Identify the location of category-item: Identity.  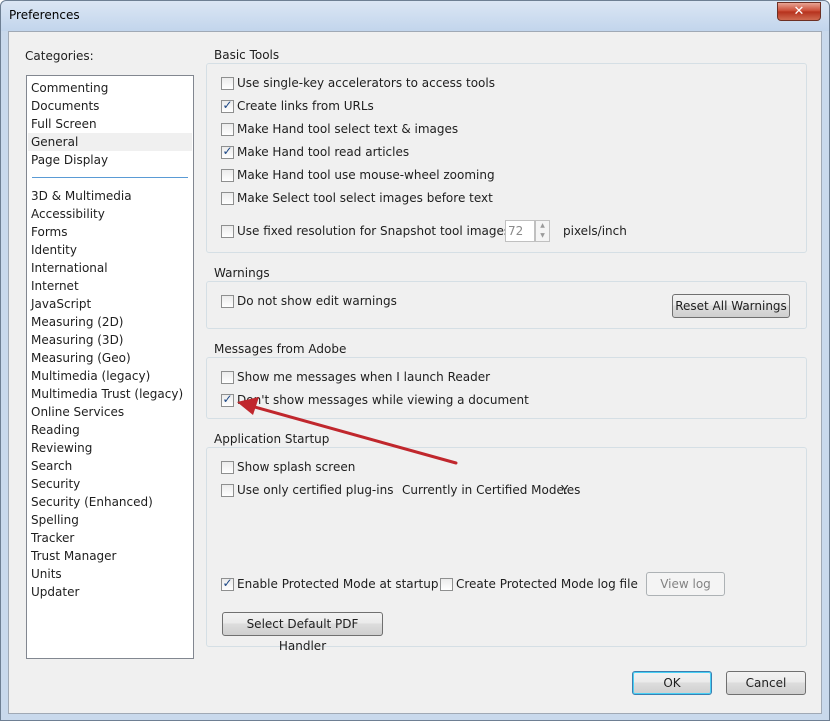
(110, 250).